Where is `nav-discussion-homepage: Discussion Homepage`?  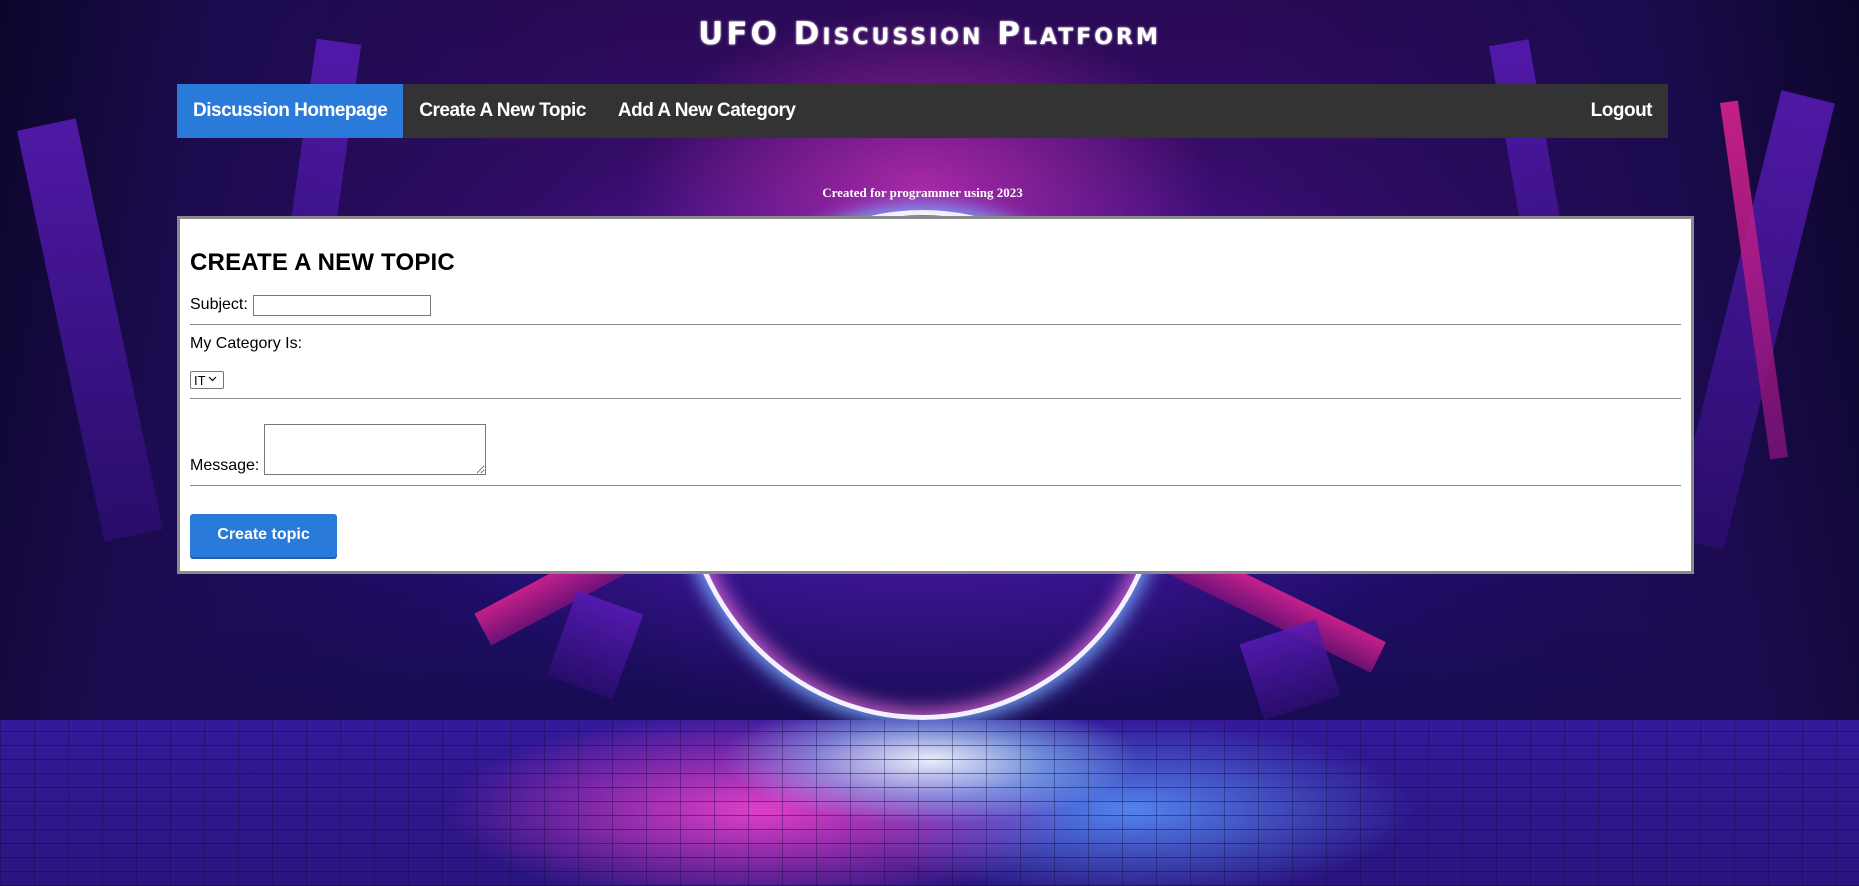
nav-discussion-homepage: Discussion Homepage is located at coordinates (290, 111).